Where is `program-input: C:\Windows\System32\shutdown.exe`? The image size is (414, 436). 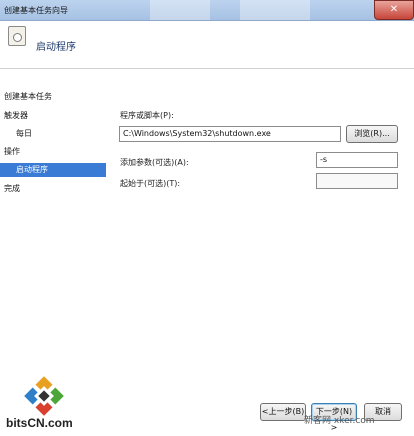
program-input: C:\Windows\System32\shutdown.exe is located at coordinates (230, 134).